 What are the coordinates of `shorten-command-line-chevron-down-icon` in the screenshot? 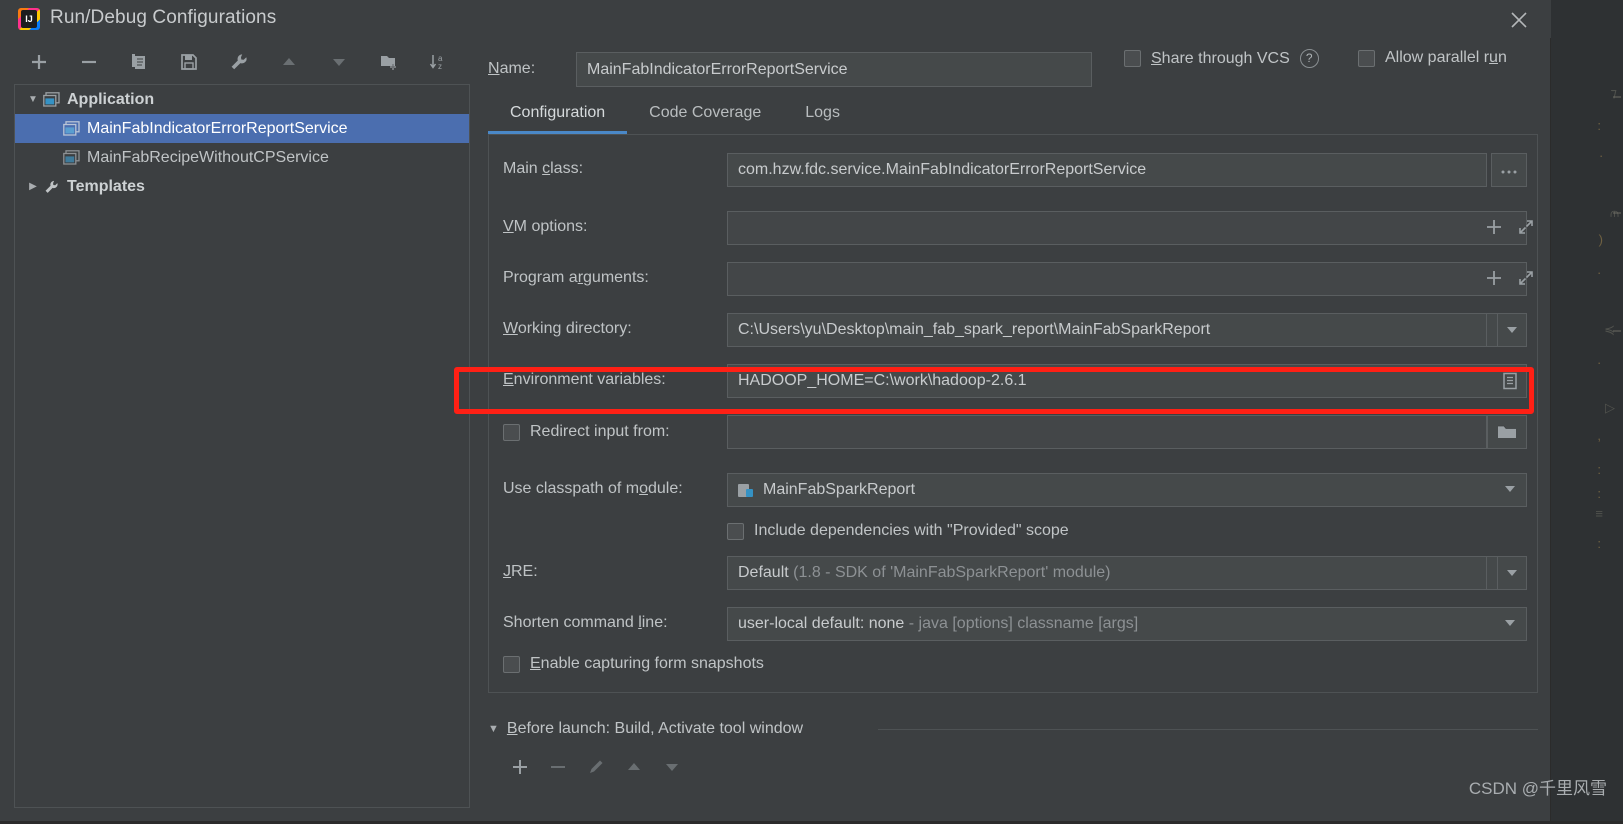 It's located at (1510, 624).